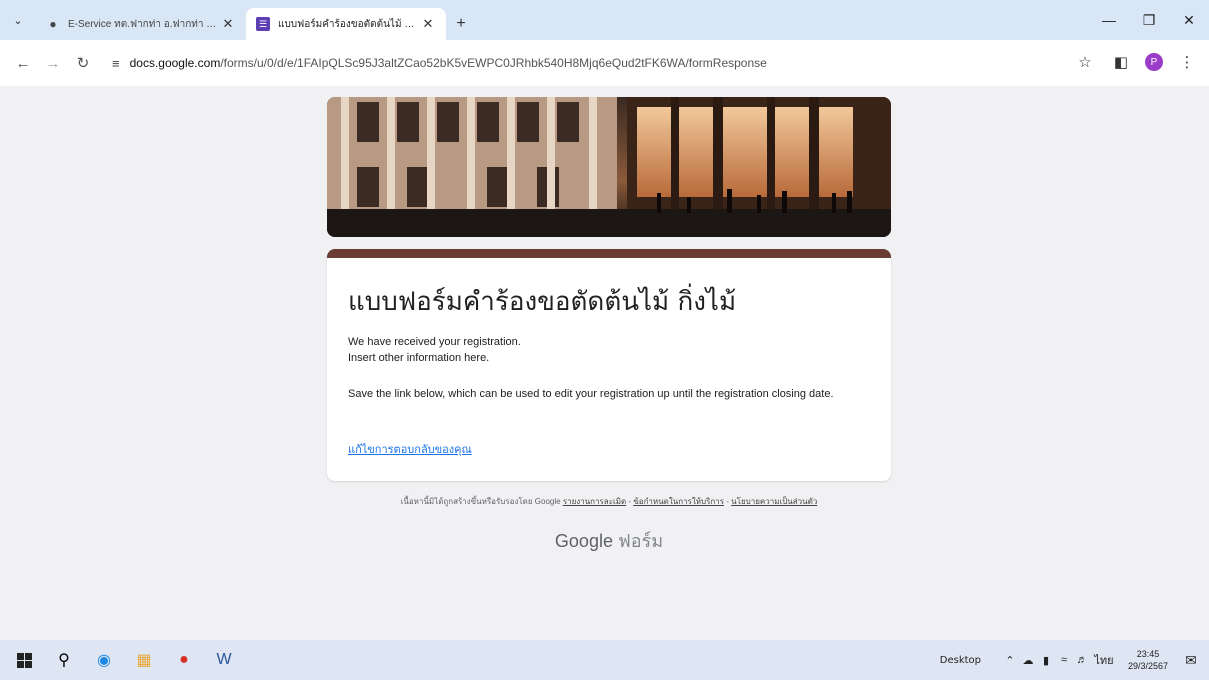  I want to click on form-title: แบบฟอร์มคำร้องขอตัดต้นไม้ กิ่งไม้, so click(542, 302).